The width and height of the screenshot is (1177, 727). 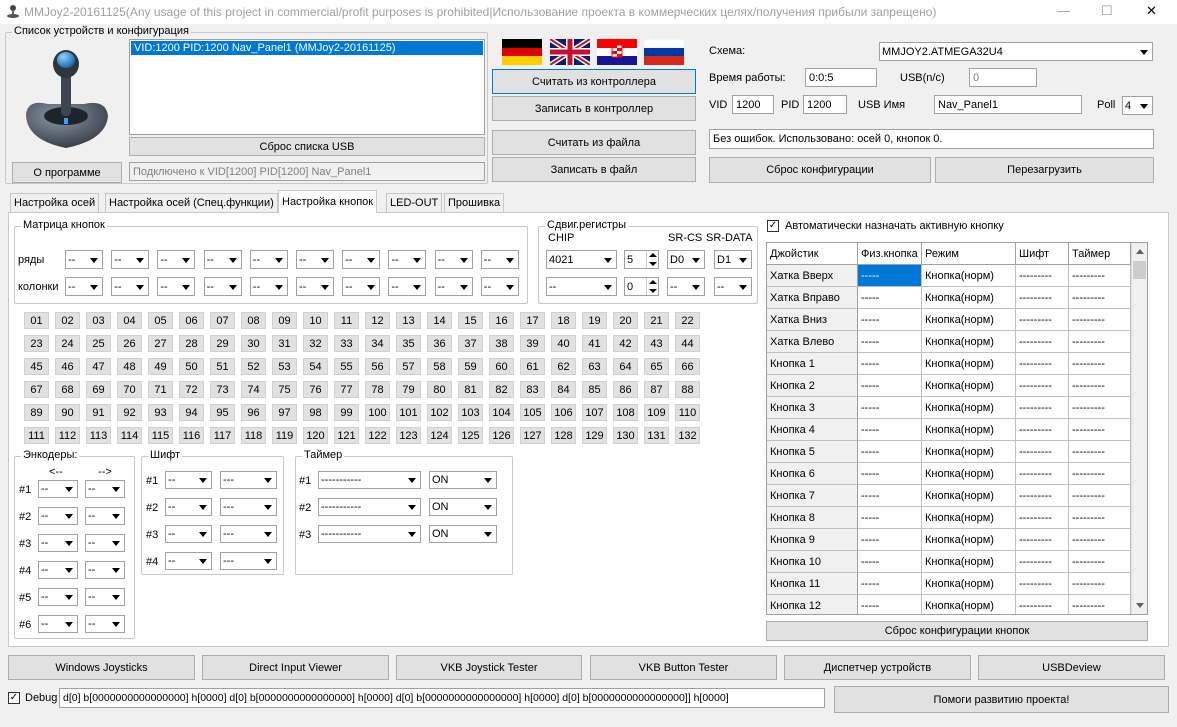 I want to click on button-cell: 44, so click(x=687, y=343).